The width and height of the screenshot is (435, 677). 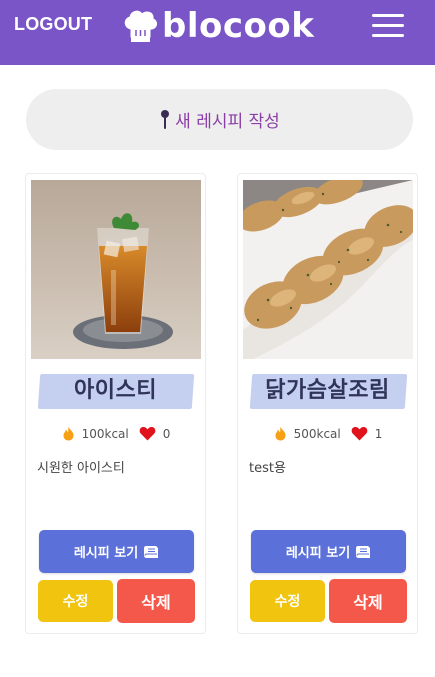 I want to click on new-recipe-label: 새 레시피 작성, so click(x=227, y=122).